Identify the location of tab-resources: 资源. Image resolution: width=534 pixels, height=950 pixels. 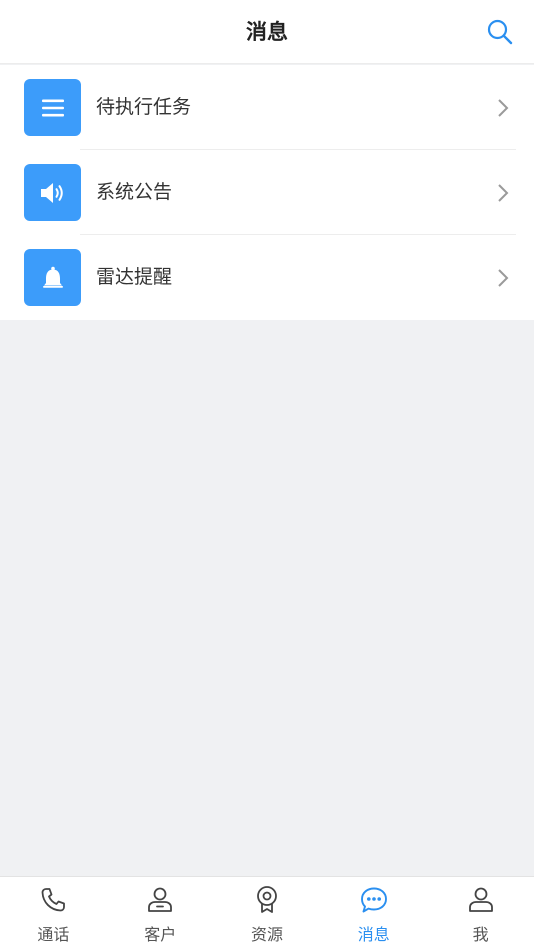
(267, 913).